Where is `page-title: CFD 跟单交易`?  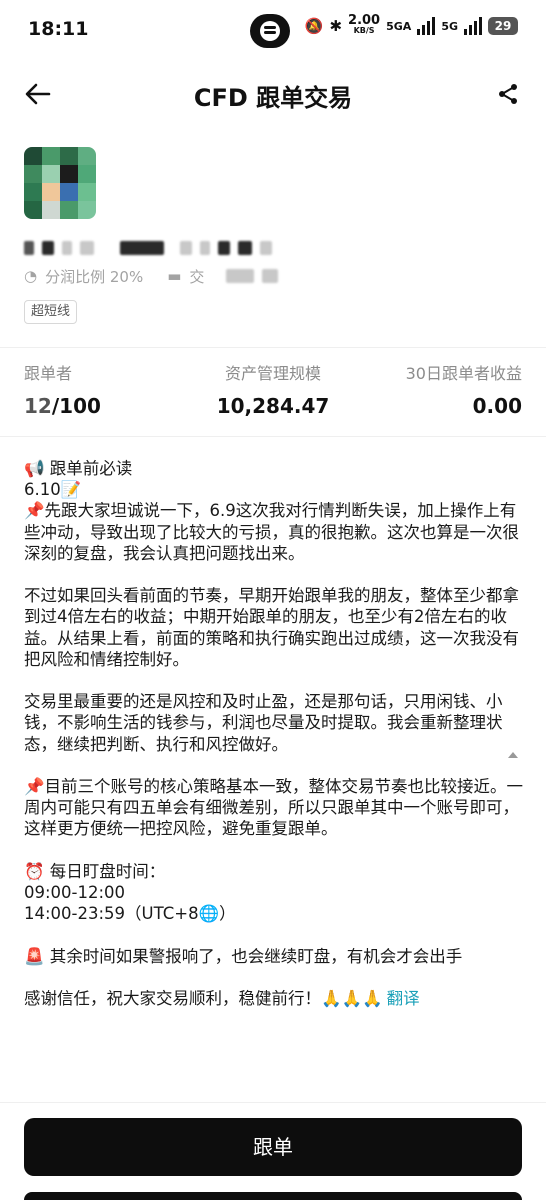 page-title: CFD 跟单交易 is located at coordinates (273, 98).